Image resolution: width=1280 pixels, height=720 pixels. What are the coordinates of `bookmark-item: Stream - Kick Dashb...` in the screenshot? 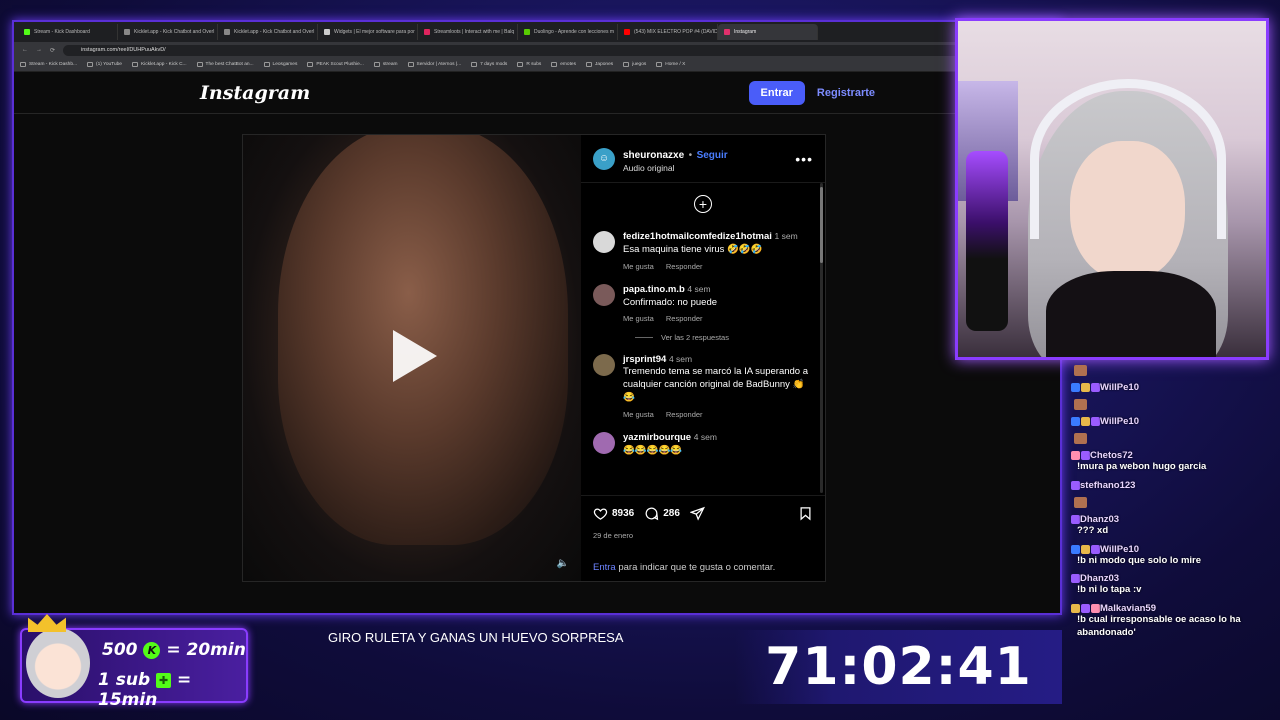 It's located at (48, 64).